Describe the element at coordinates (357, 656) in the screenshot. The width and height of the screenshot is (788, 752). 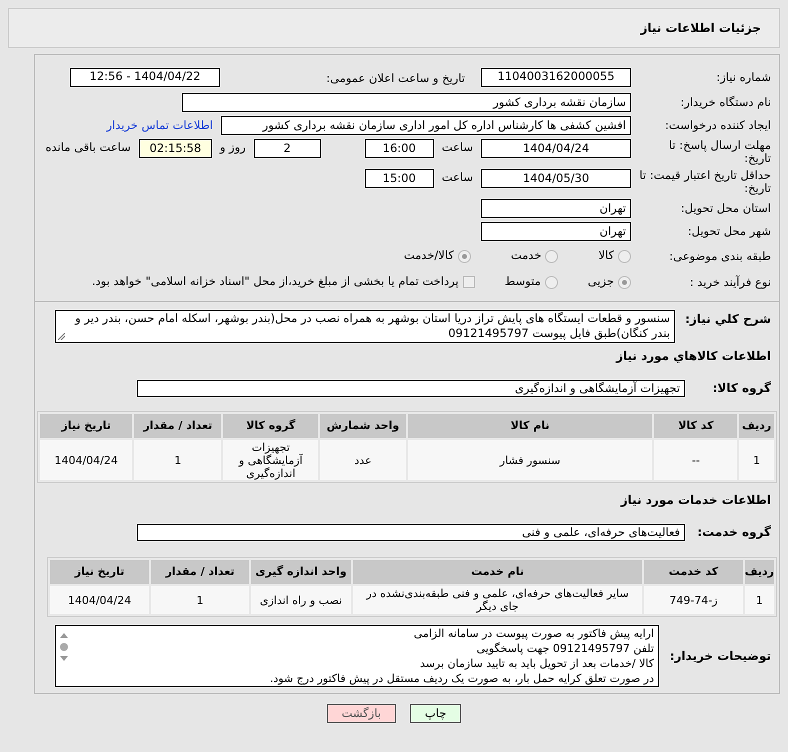
I see `buyer-notes-field` at that location.